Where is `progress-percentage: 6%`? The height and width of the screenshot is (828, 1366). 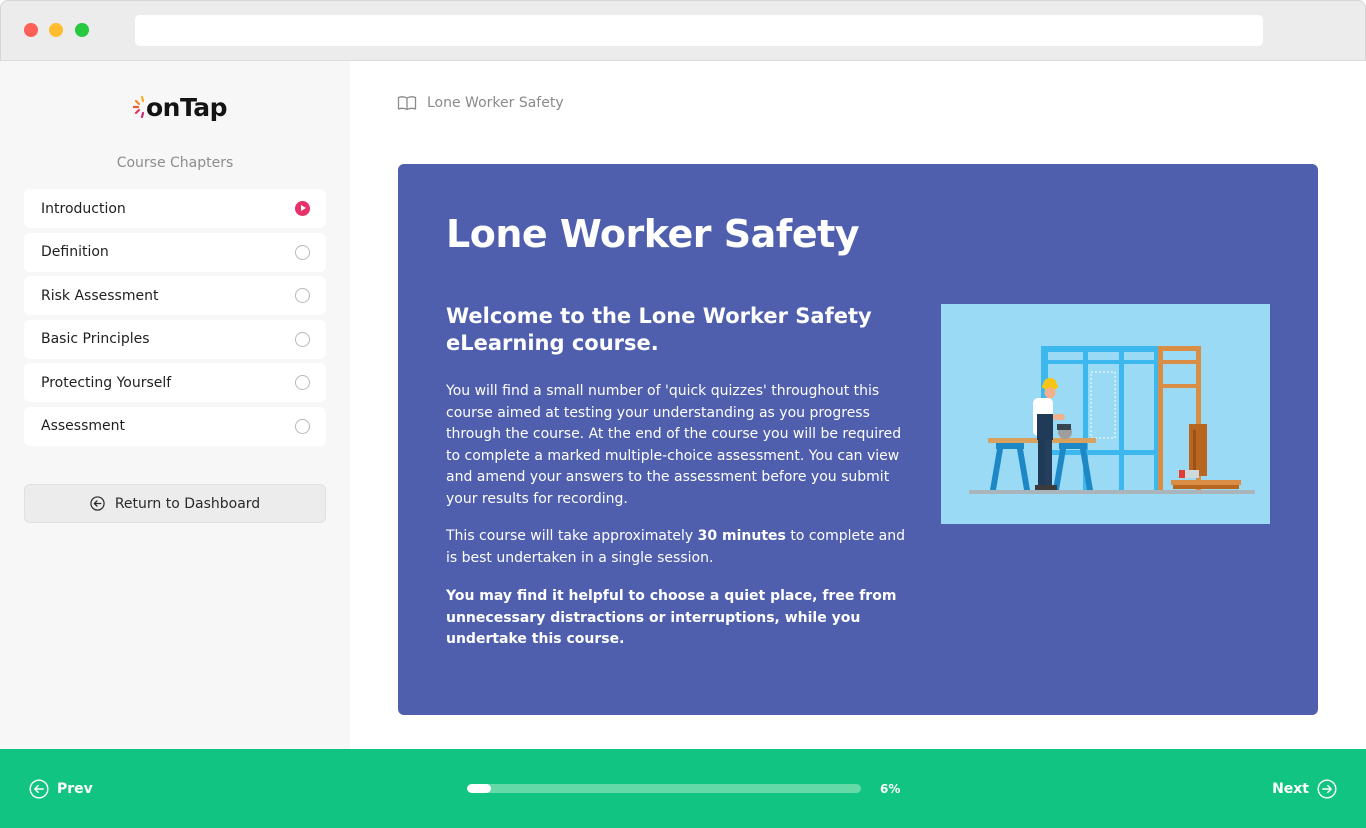
progress-percentage: 6% is located at coordinates (890, 789).